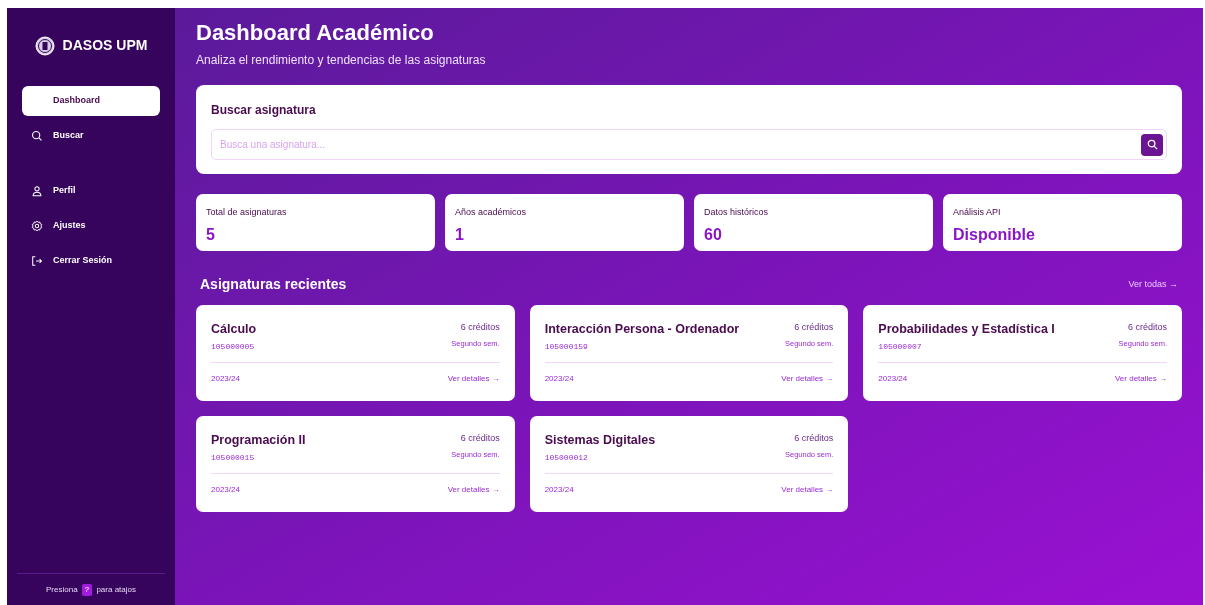 The height and width of the screenshot is (605, 1205). Describe the element at coordinates (91, 261) in the screenshot. I see `nav-item: Cerrar Sesión` at that location.